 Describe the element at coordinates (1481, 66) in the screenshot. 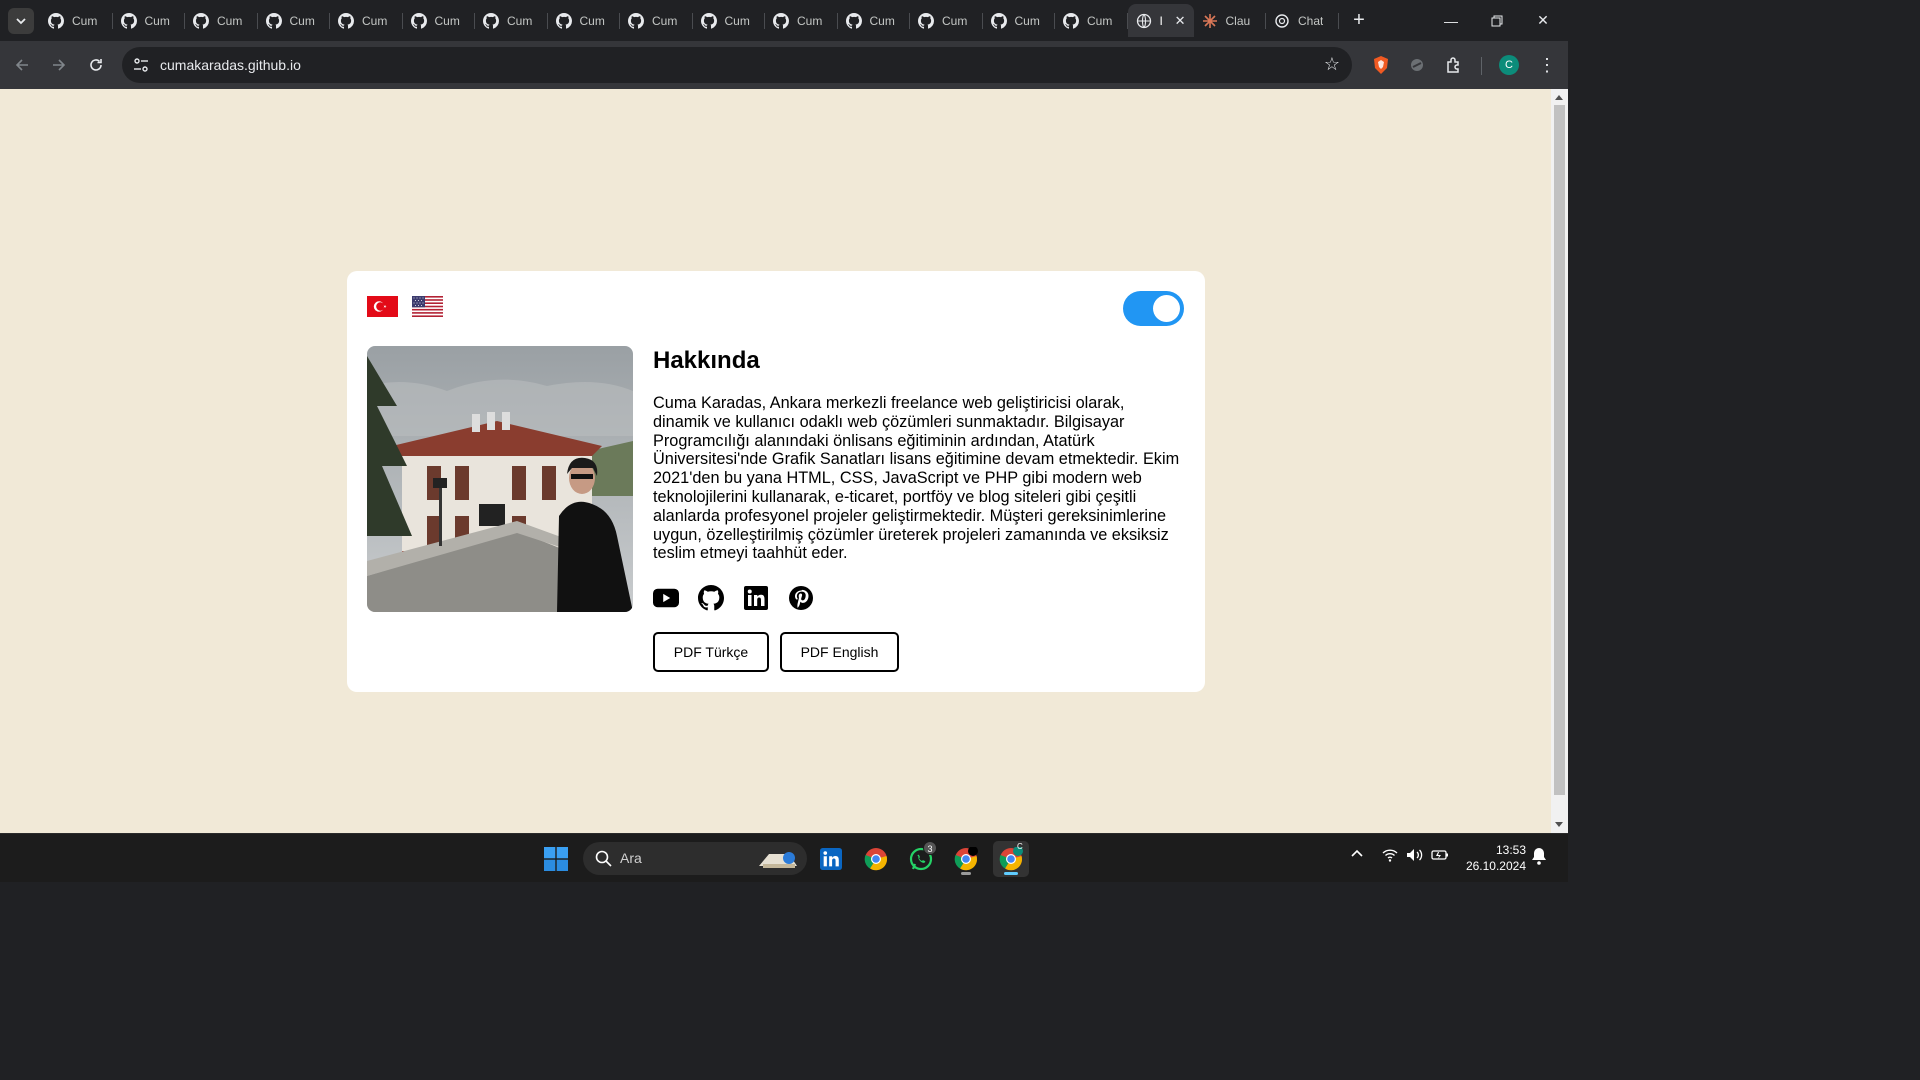

I see `toolbar-divider` at that location.